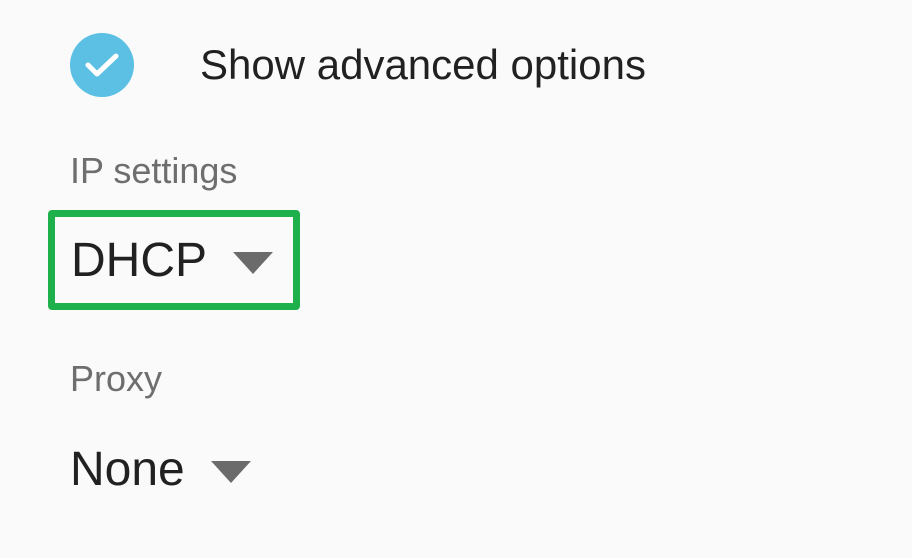 The image size is (912, 558). I want to click on ip-settings-value: DHCP, so click(139, 260).